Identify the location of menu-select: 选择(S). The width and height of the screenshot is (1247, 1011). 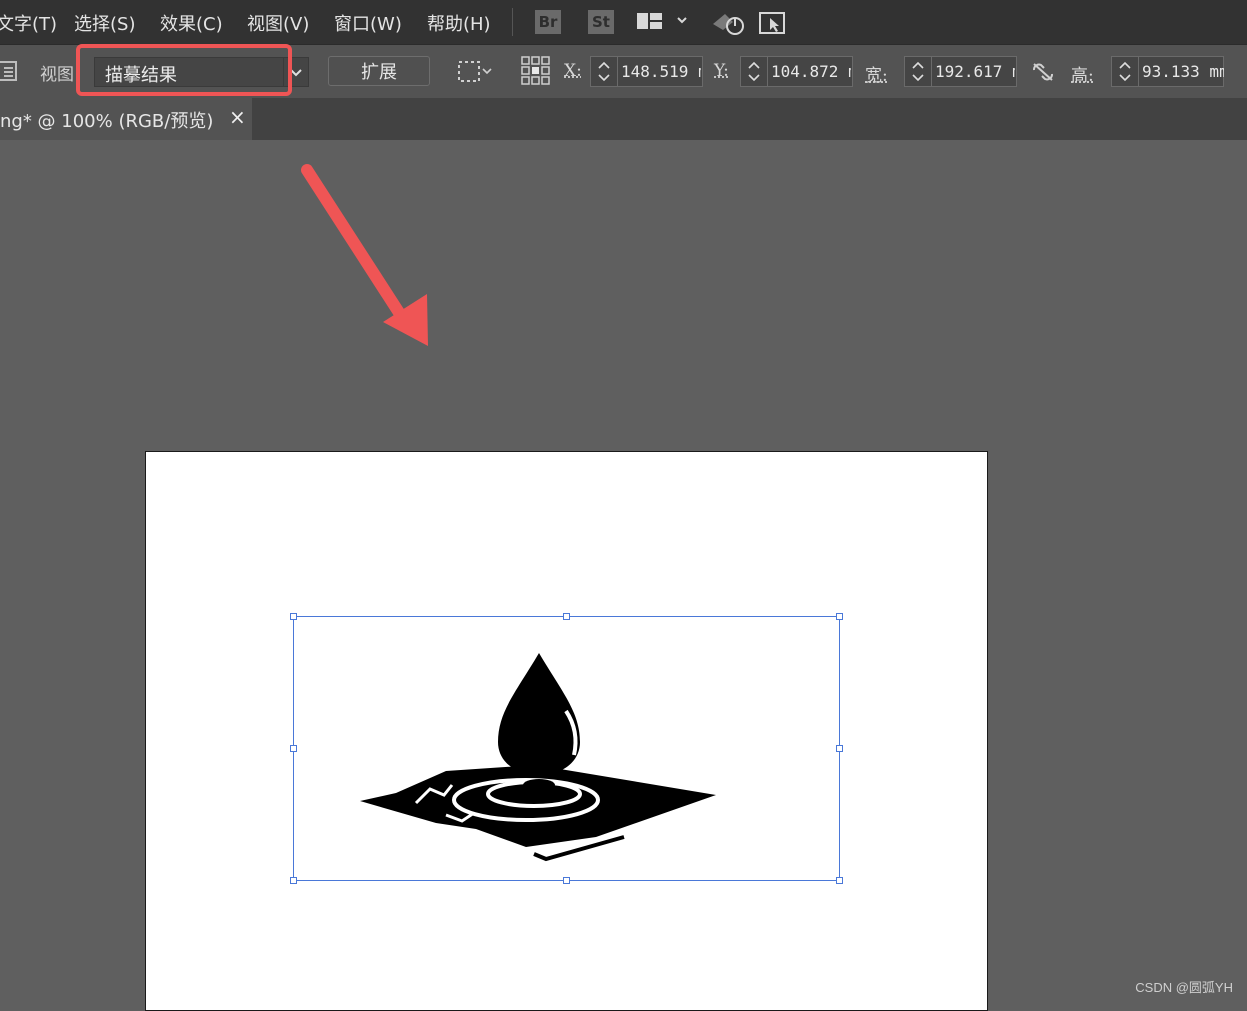
(104, 23).